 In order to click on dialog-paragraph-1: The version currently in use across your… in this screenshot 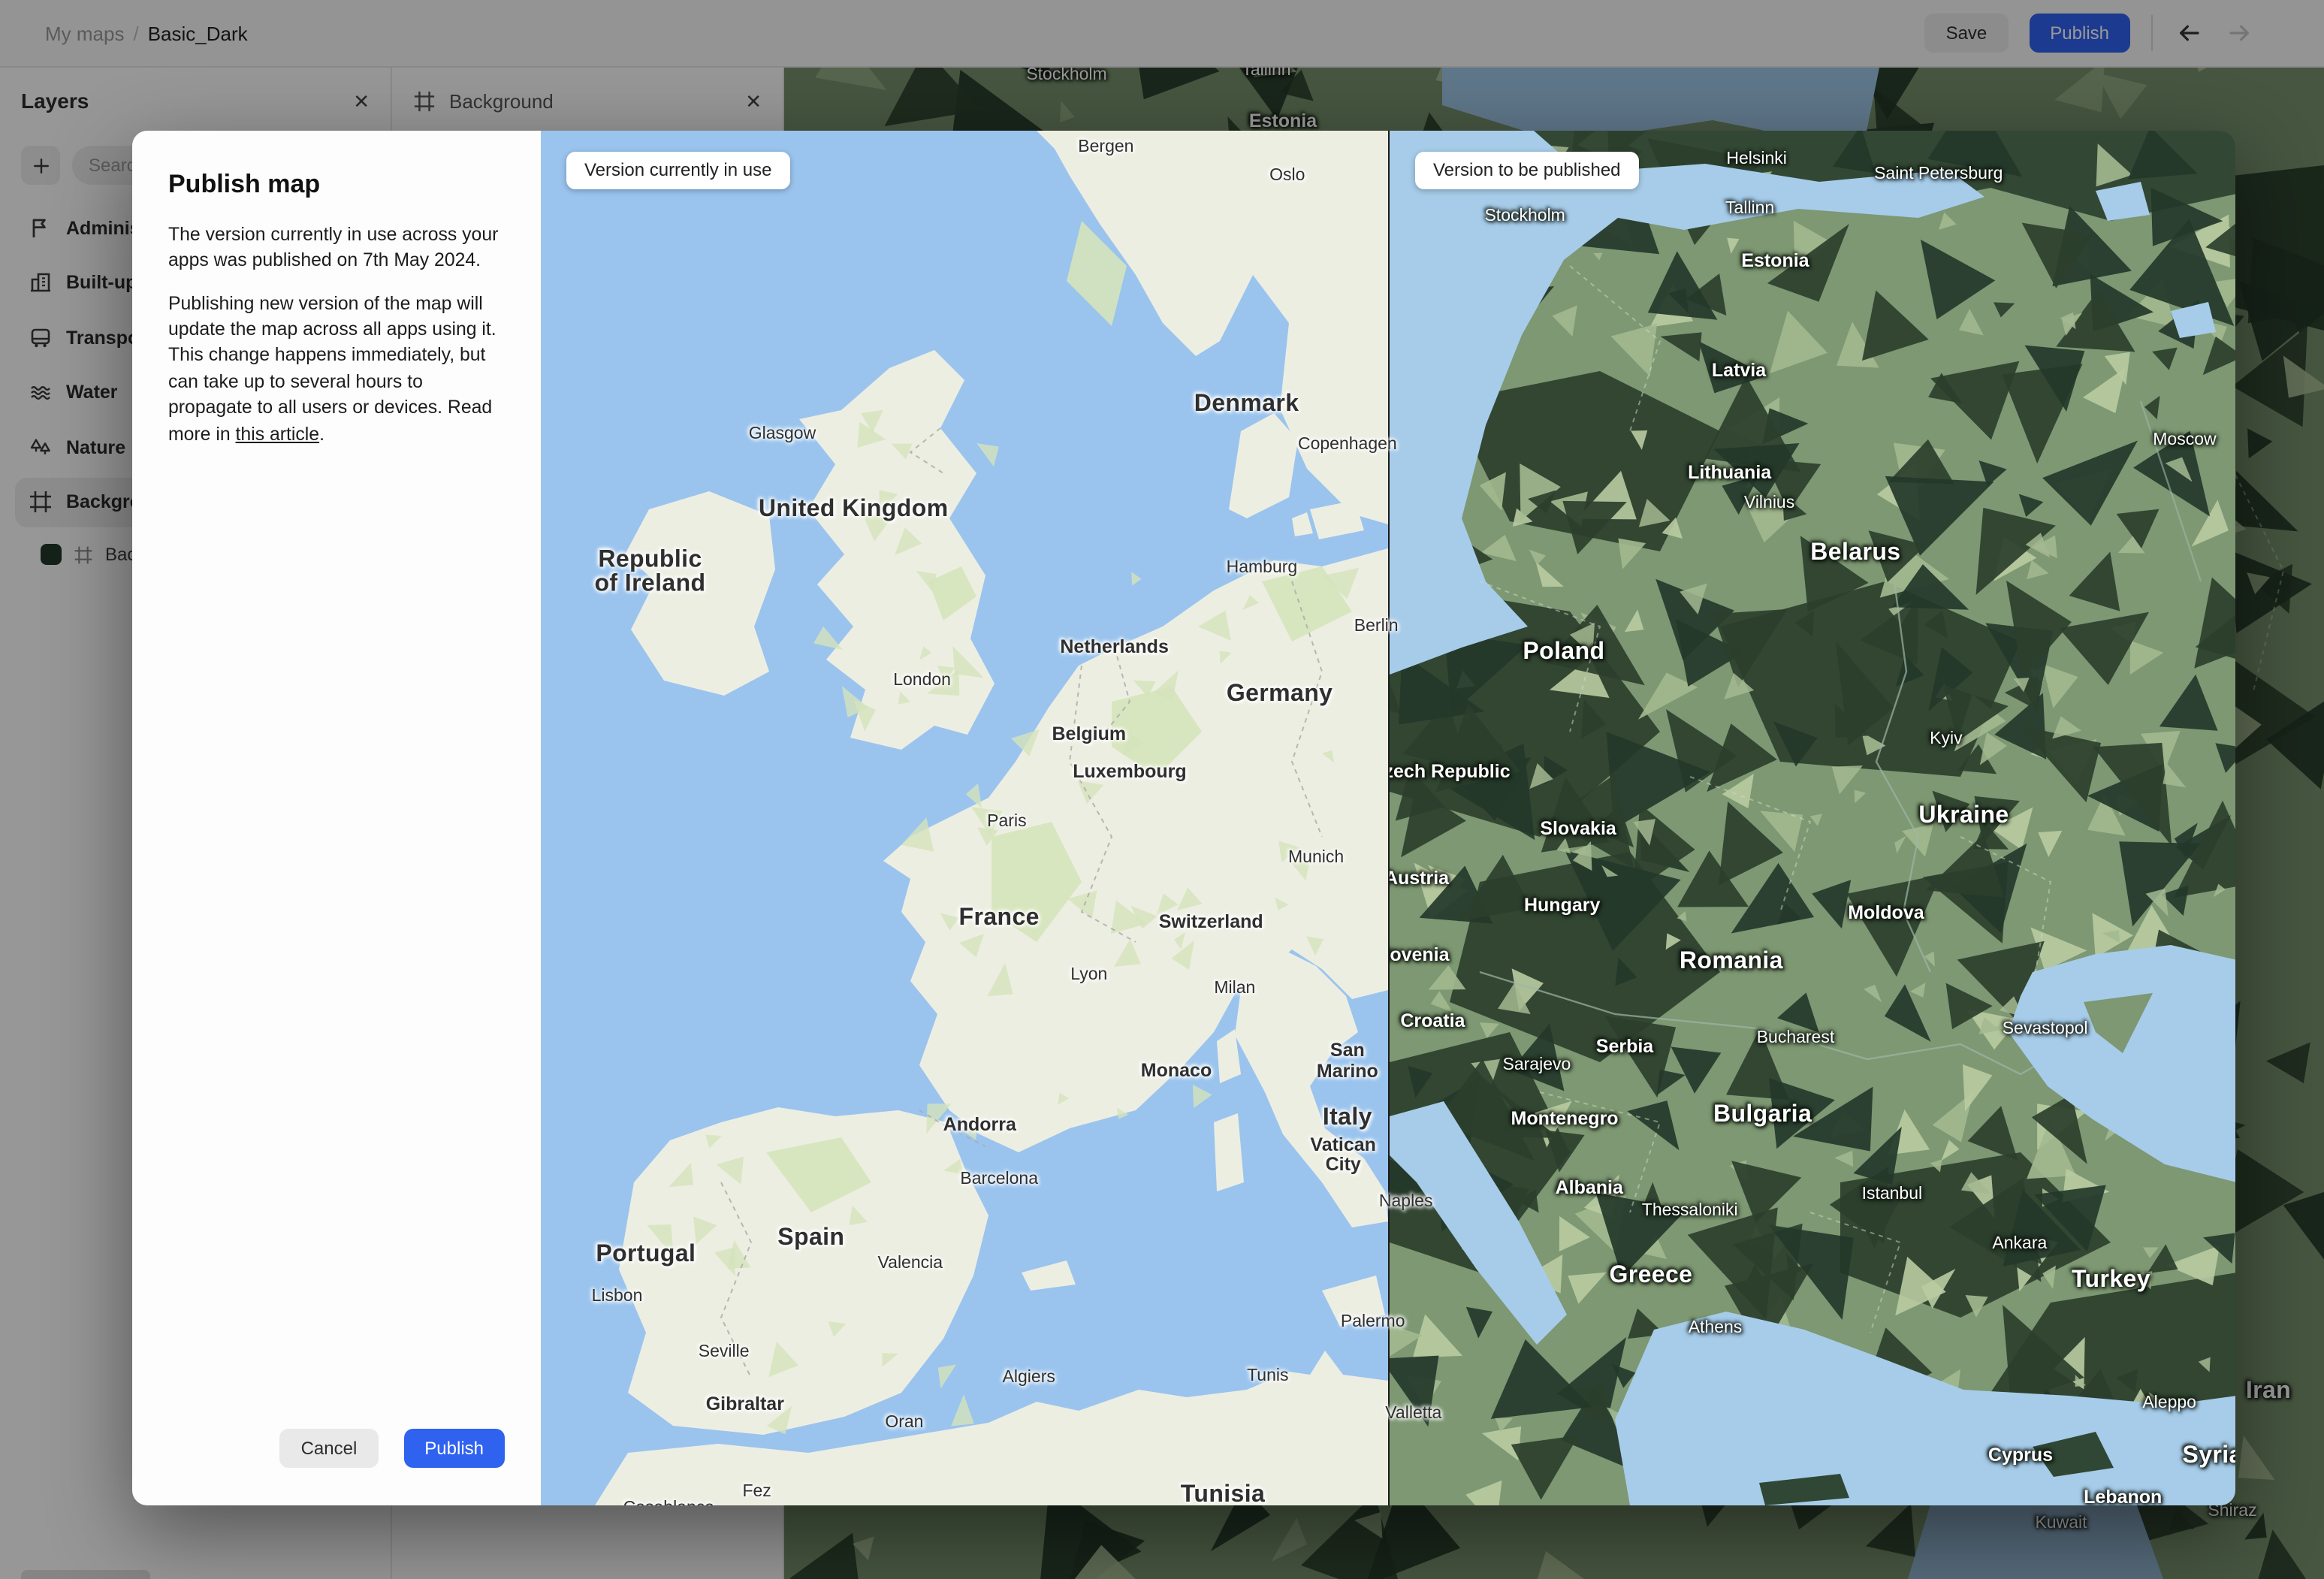, I will do `click(333, 247)`.